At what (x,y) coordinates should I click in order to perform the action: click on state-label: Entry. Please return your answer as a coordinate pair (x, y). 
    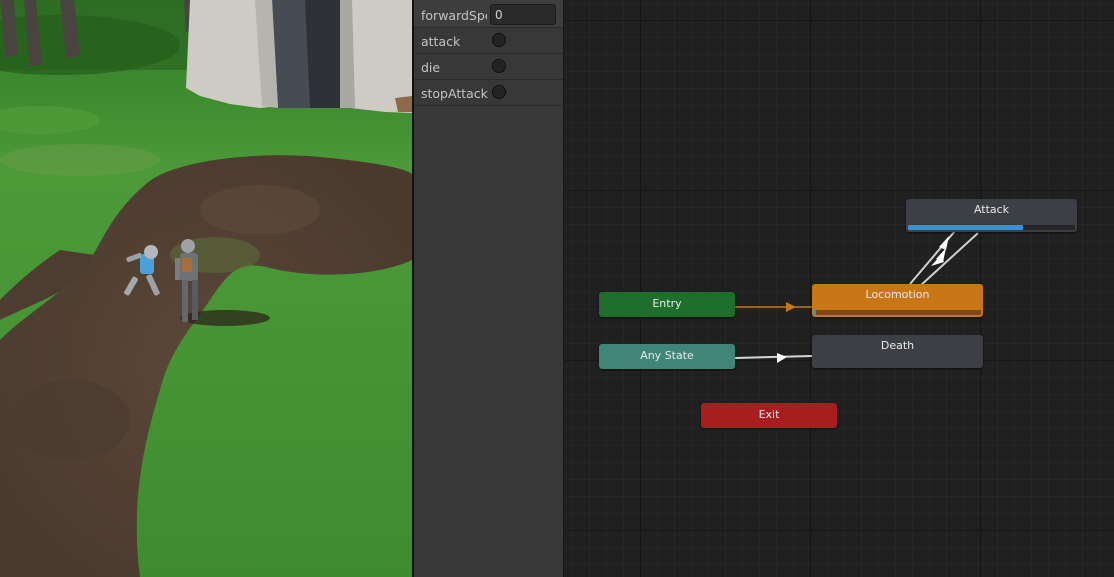
    Looking at the image, I should click on (667, 303).